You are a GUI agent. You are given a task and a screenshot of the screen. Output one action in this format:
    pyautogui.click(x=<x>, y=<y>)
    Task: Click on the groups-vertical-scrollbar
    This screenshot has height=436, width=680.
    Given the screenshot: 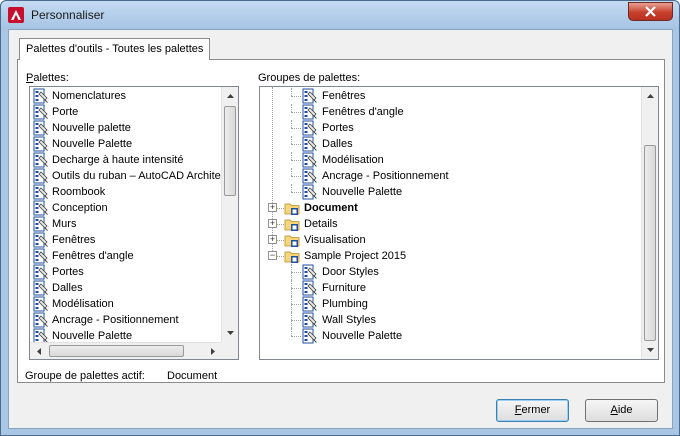 What is the action you would take?
    pyautogui.click(x=649, y=223)
    